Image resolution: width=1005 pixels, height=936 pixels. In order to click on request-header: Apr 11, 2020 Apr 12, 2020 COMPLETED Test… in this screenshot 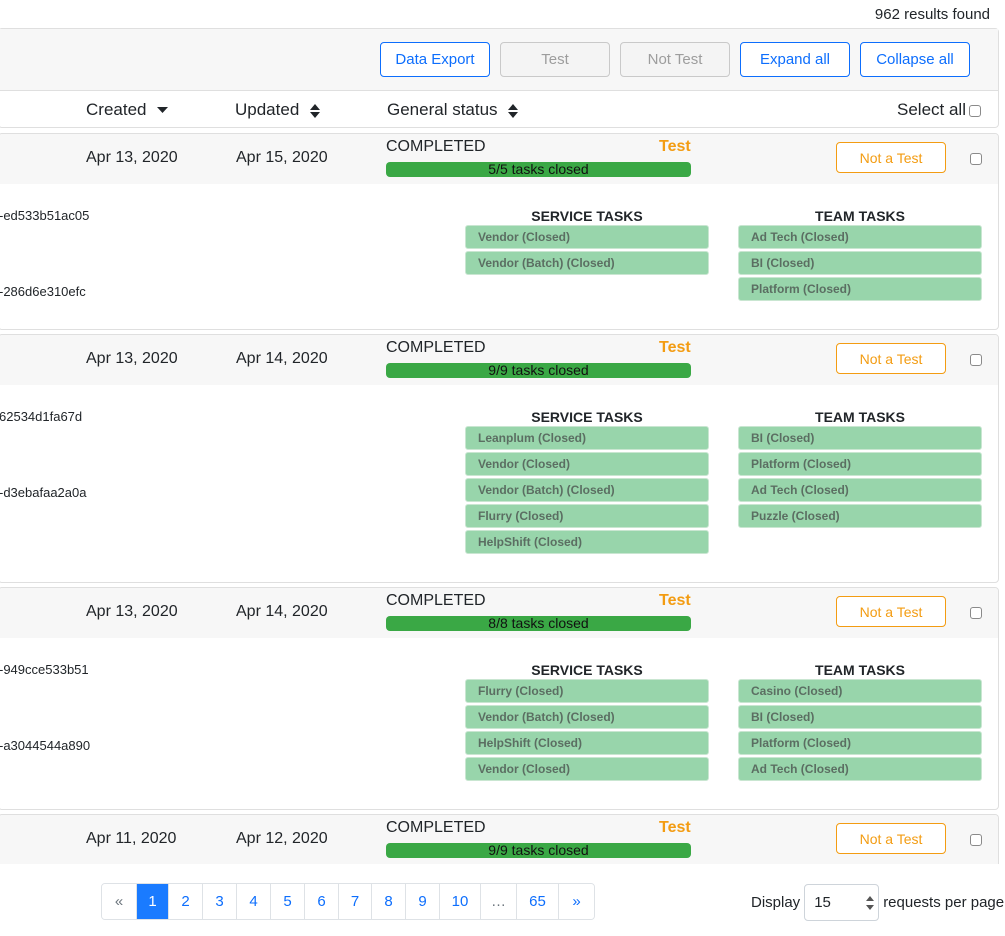, I will do `click(499, 839)`.